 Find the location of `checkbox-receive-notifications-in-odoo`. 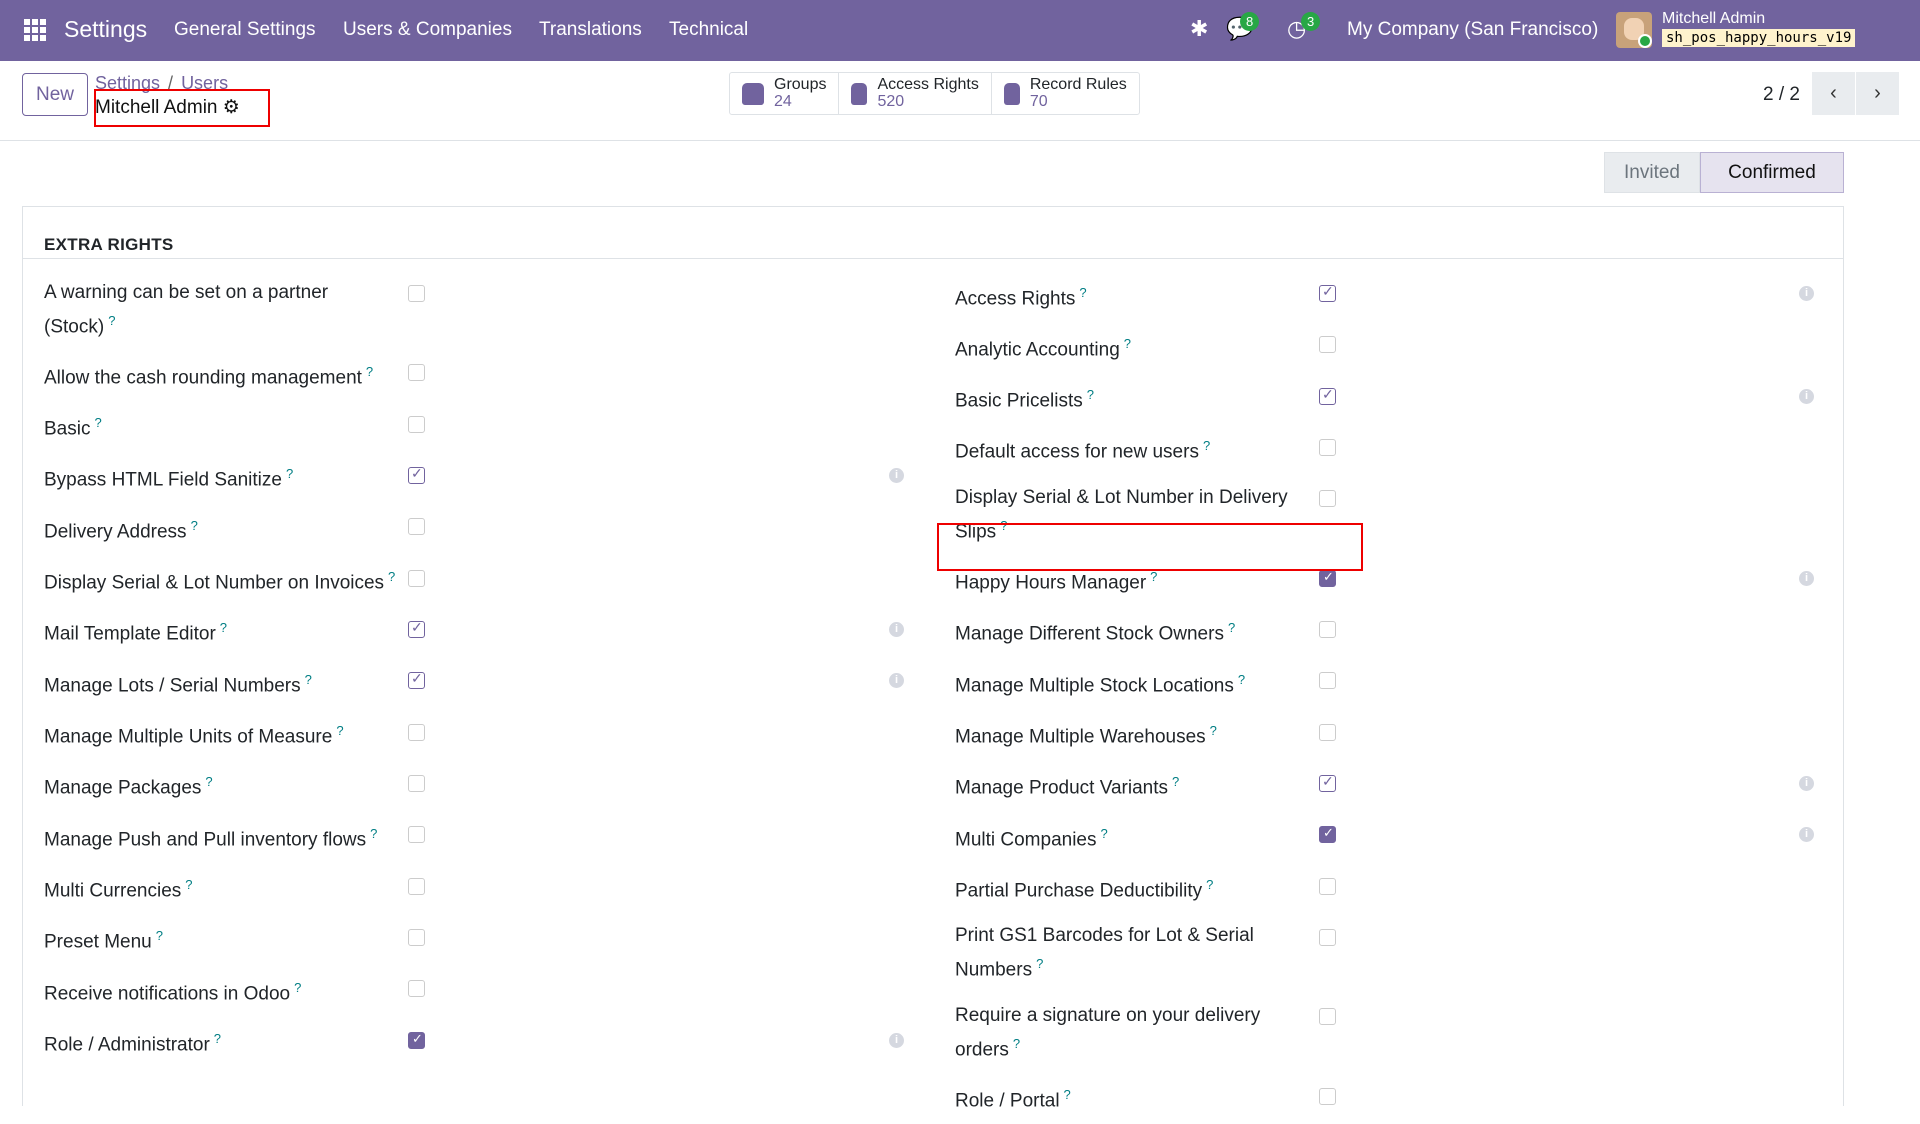

checkbox-receive-notifications-in-odoo is located at coordinates (416, 989).